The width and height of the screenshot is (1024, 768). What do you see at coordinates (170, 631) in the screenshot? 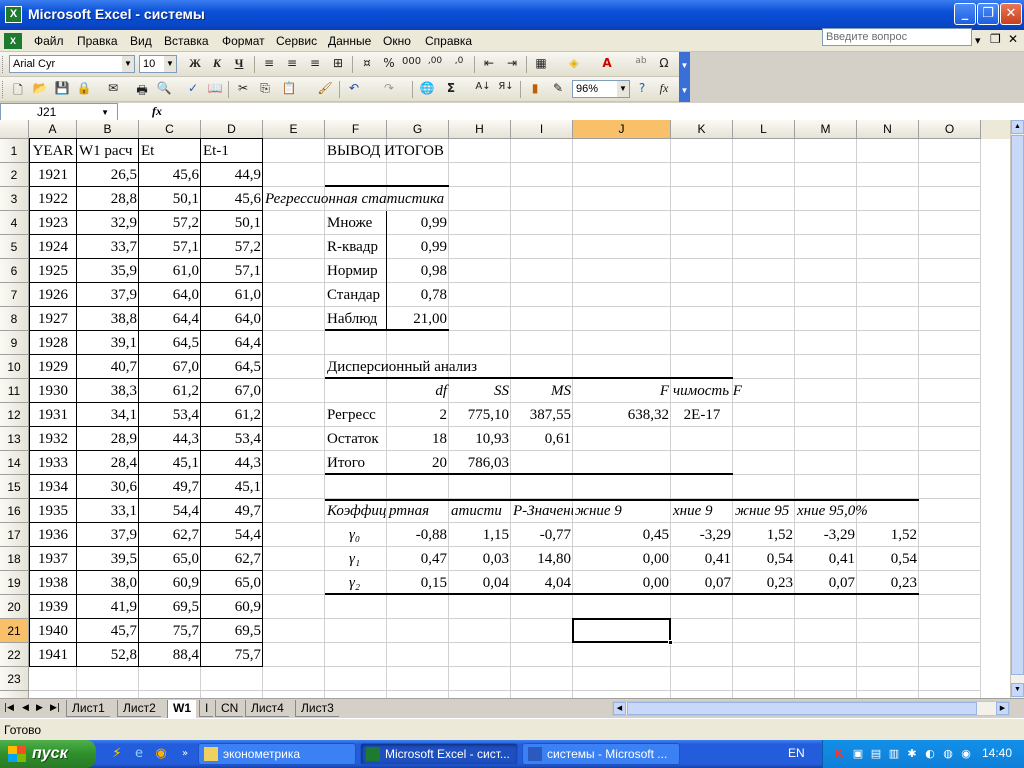
I see `table-cell: 75,7` at bounding box center [170, 631].